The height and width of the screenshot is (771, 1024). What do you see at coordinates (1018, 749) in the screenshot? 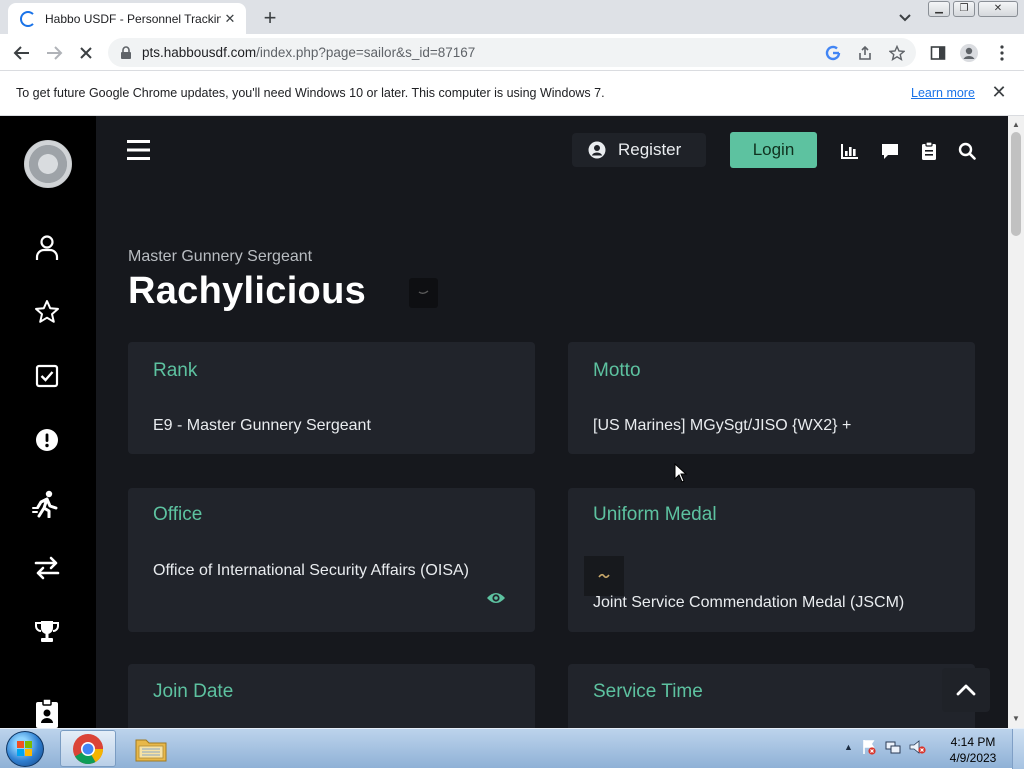
I see `show-desktop-button` at bounding box center [1018, 749].